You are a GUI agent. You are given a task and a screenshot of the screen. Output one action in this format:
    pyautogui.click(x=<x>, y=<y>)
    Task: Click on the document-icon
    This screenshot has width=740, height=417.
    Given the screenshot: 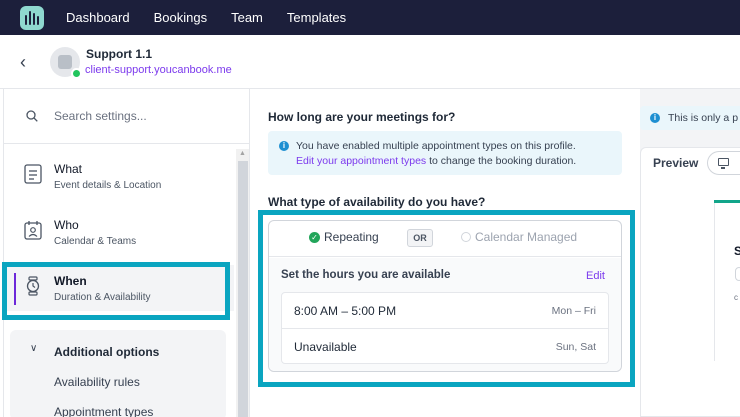 What is the action you would take?
    pyautogui.click(x=33, y=174)
    